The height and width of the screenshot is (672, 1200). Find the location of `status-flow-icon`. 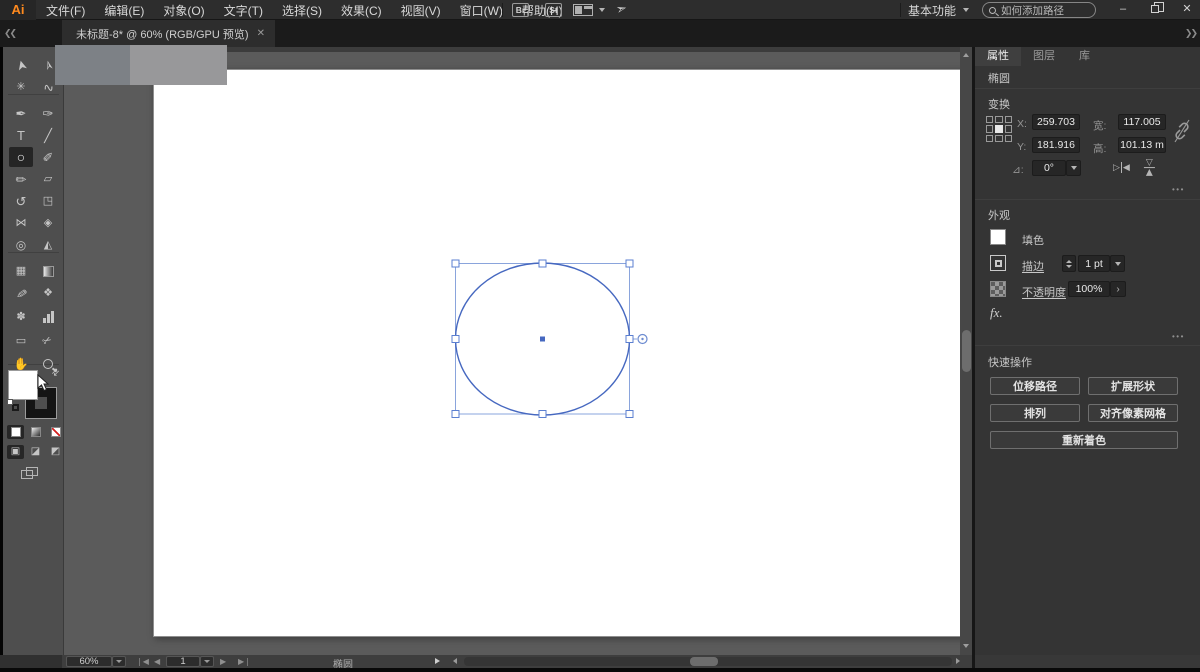

status-flow-icon is located at coordinates (437, 661).